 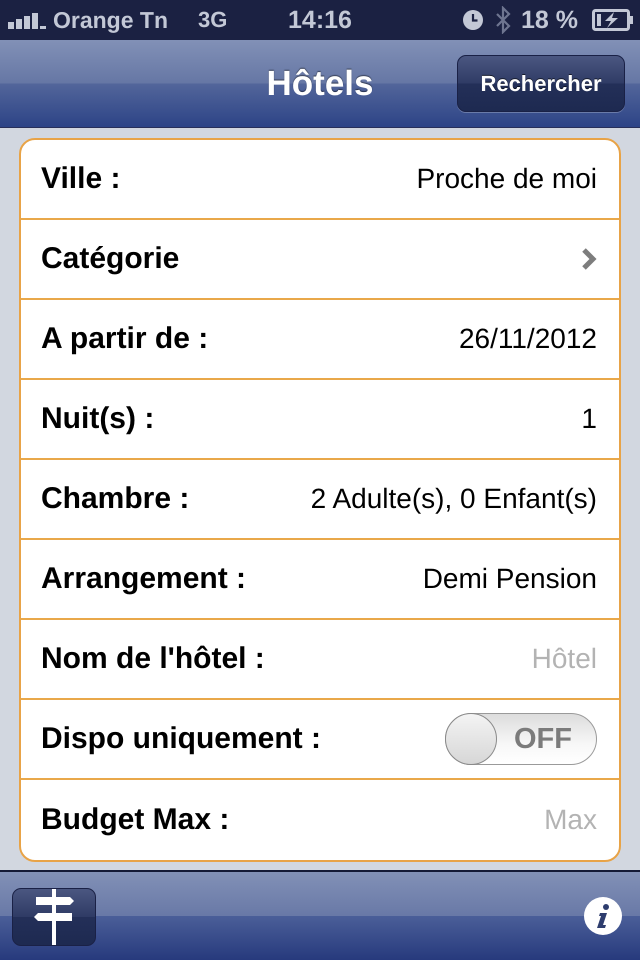 What do you see at coordinates (110, 20) in the screenshot?
I see `carrier-name: Orange Tn` at bounding box center [110, 20].